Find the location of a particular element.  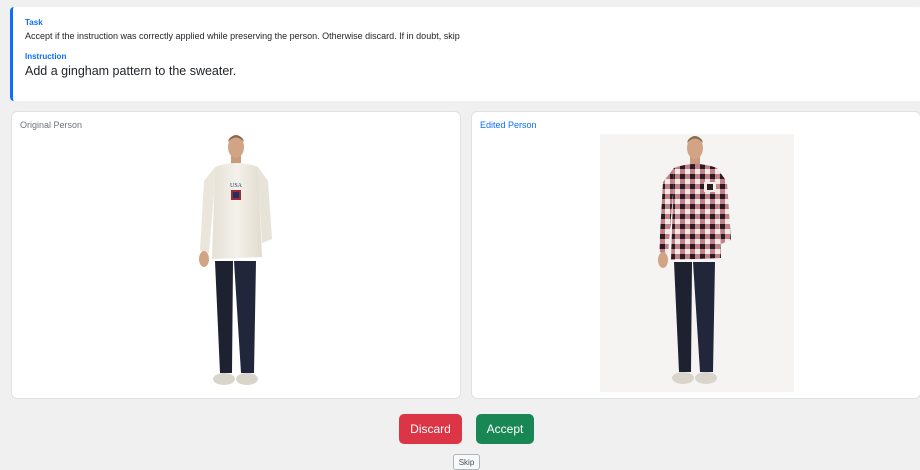

edited-person-title: Edited Person is located at coordinates (508, 125).